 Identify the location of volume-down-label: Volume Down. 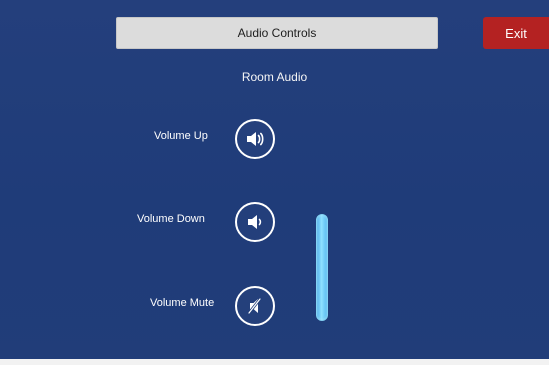
(171, 219).